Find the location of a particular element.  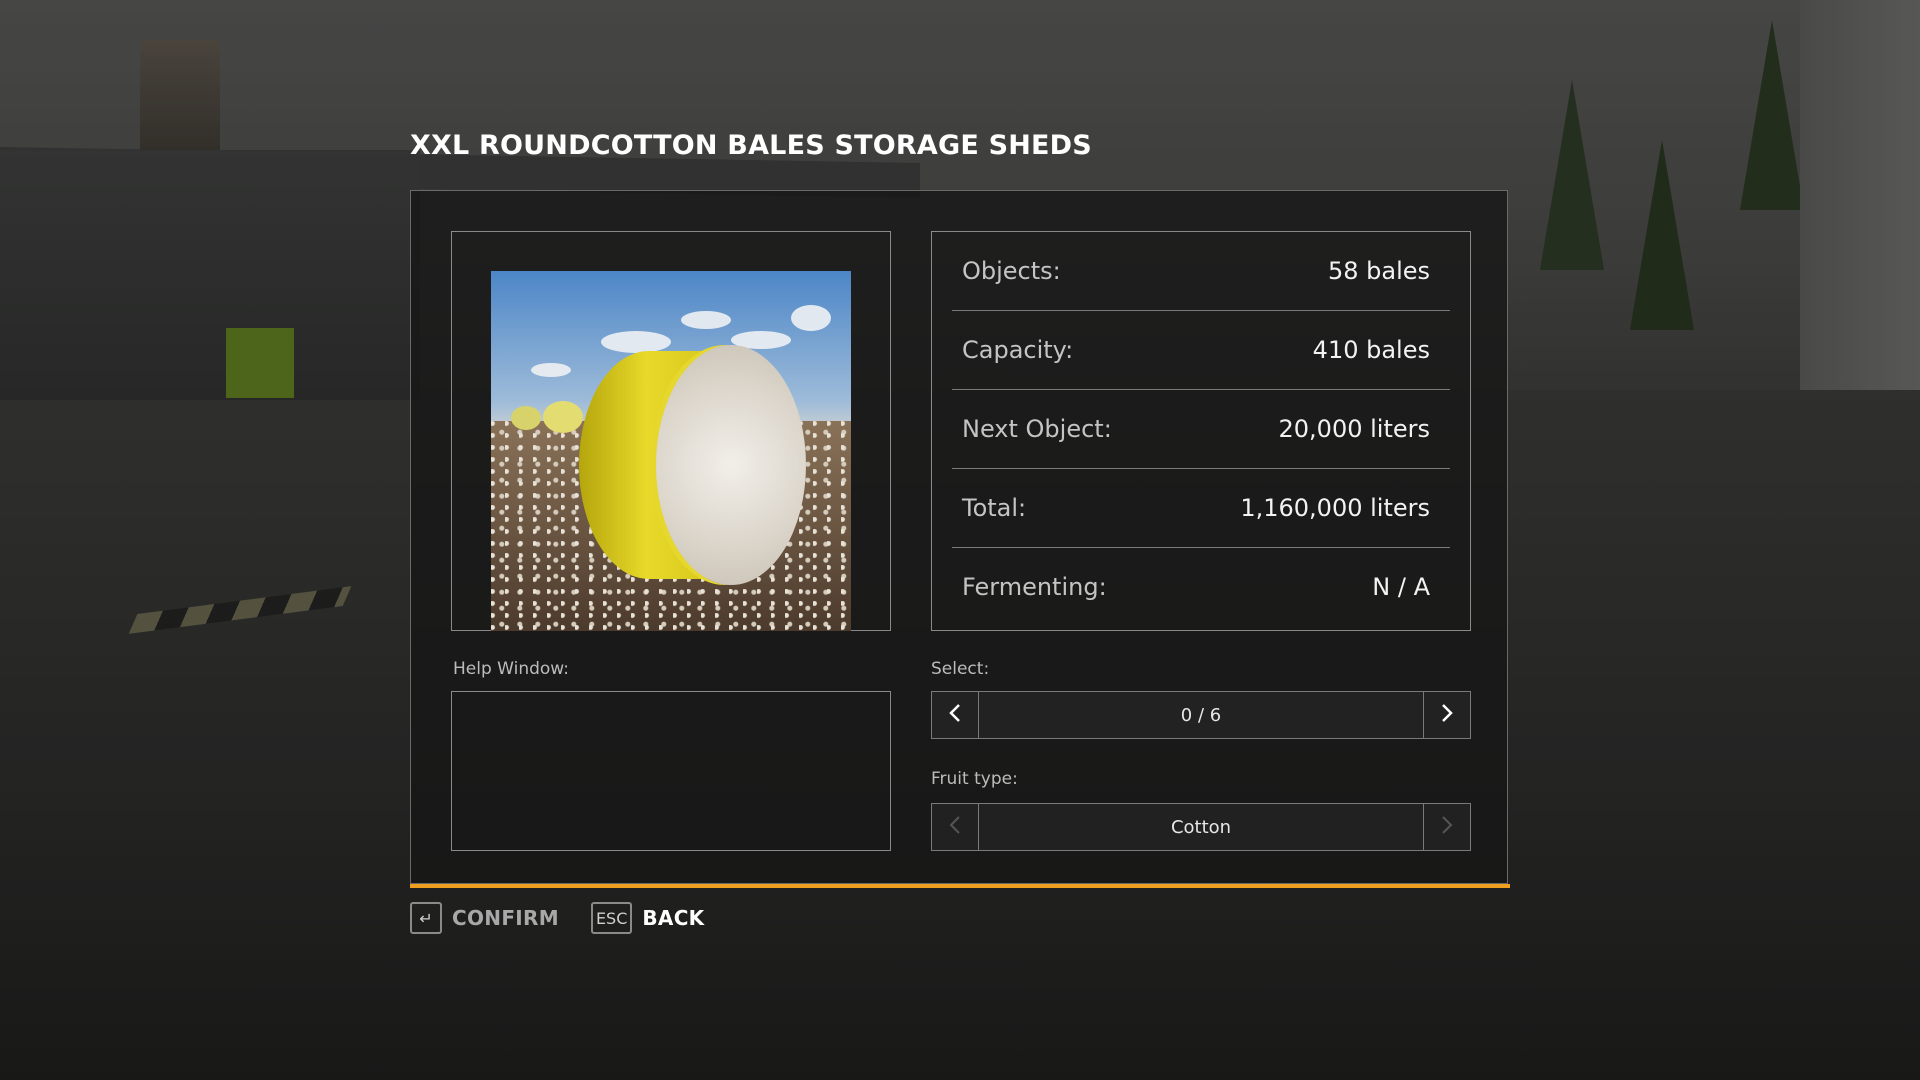

help-window is located at coordinates (671, 771).